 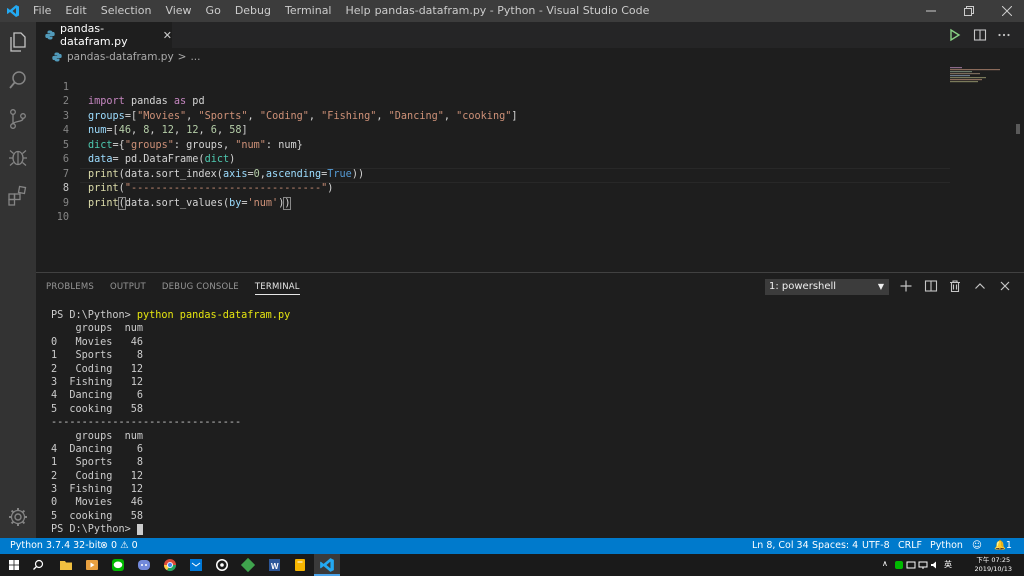 I want to click on panel-tab-terminal: TERMINAL, so click(x=277, y=284).